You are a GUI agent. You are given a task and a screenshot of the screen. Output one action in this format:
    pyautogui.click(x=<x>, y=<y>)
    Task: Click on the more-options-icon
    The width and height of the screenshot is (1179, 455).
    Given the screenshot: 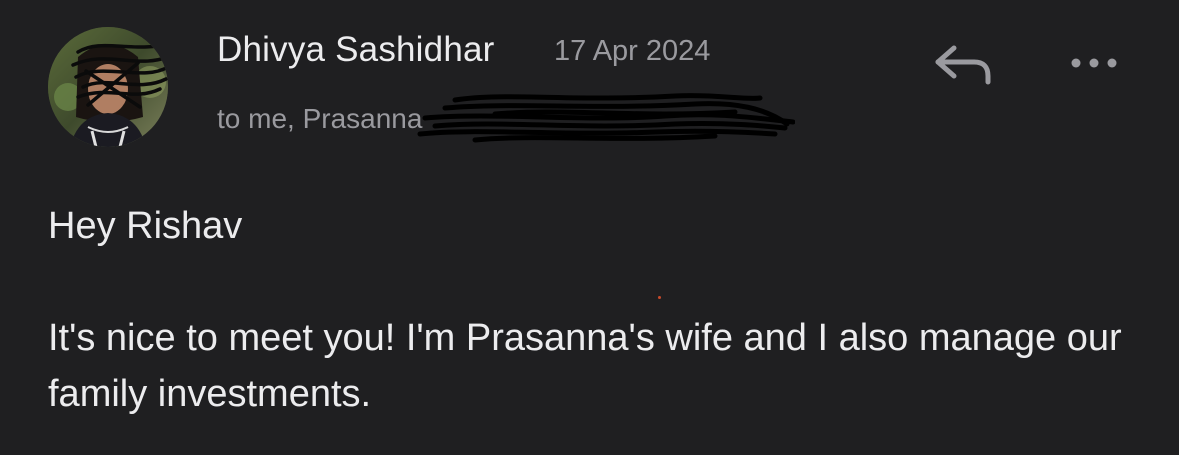 What is the action you would take?
    pyautogui.click(x=1094, y=63)
    